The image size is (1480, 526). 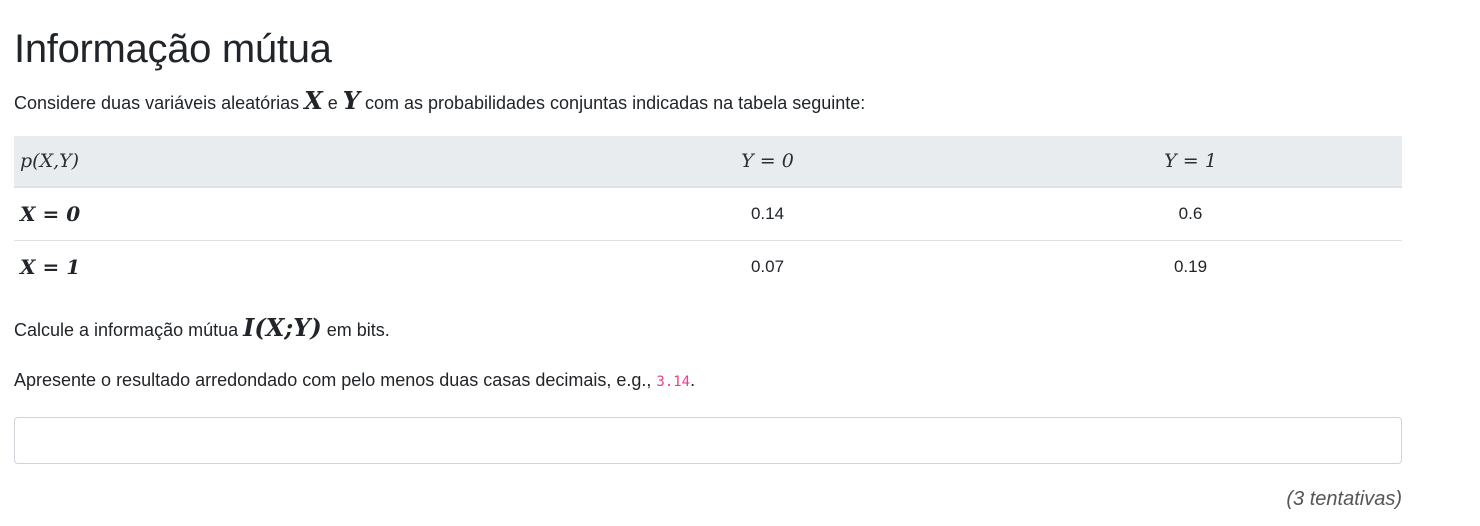 I want to click on cell-x1-y0: 0.07, so click(x=767, y=266).